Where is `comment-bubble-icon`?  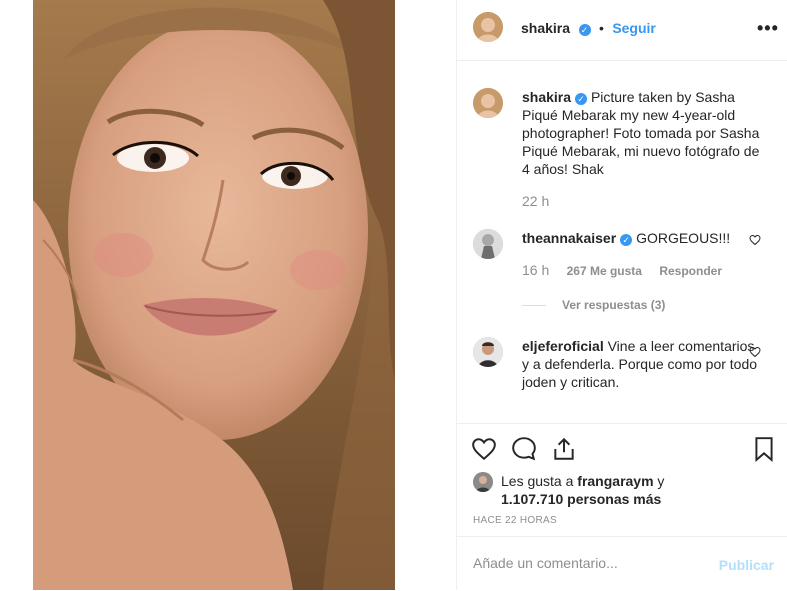 comment-bubble-icon is located at coordinates (524, 449).